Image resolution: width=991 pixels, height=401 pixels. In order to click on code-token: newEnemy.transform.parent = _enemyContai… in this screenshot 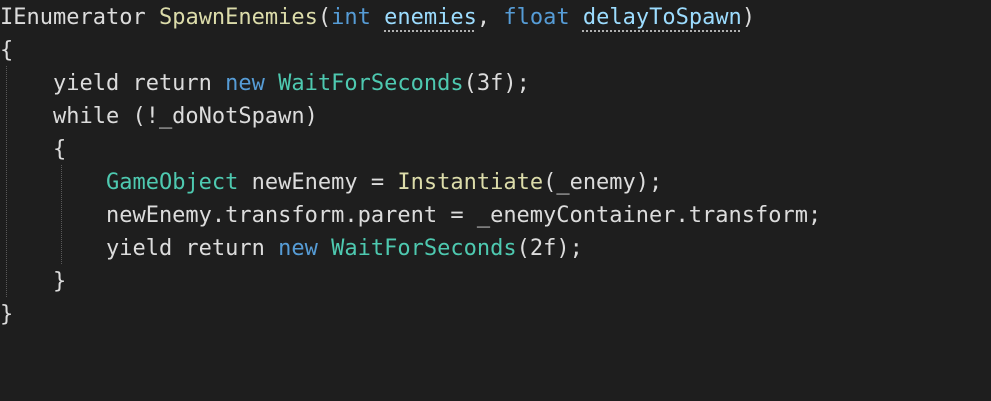, I will do `click(411, 215)`.